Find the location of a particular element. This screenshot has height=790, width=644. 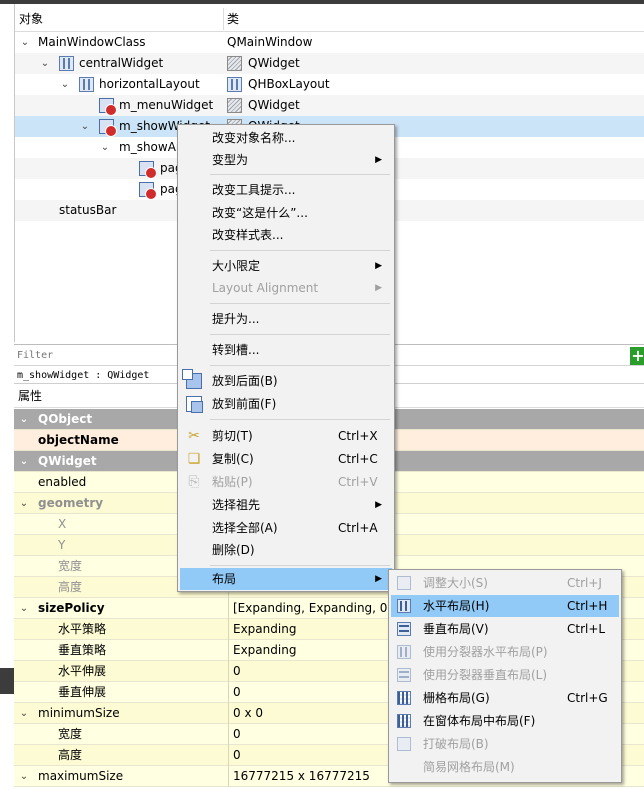

menu-item-bring-to-front: 放到前面(F) is located at coordinates (286, 404).